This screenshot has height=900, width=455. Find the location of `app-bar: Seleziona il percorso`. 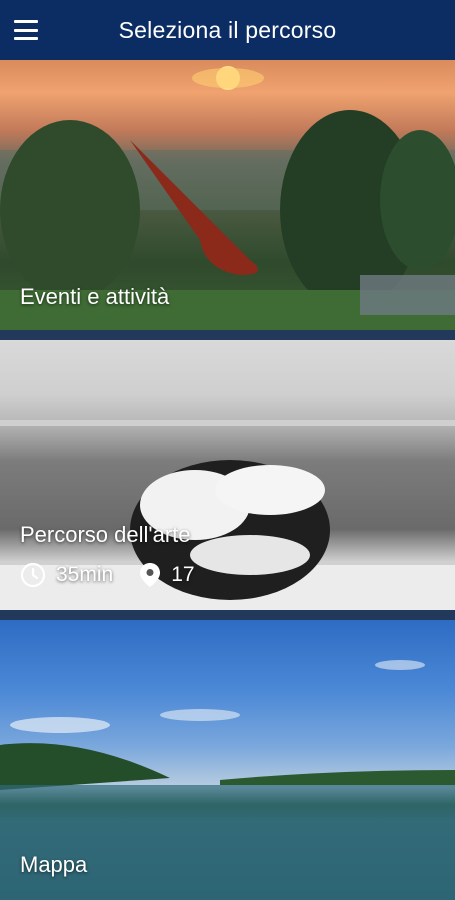

app-bar: Seleziona il percorso is located at coordinates (227, 30).